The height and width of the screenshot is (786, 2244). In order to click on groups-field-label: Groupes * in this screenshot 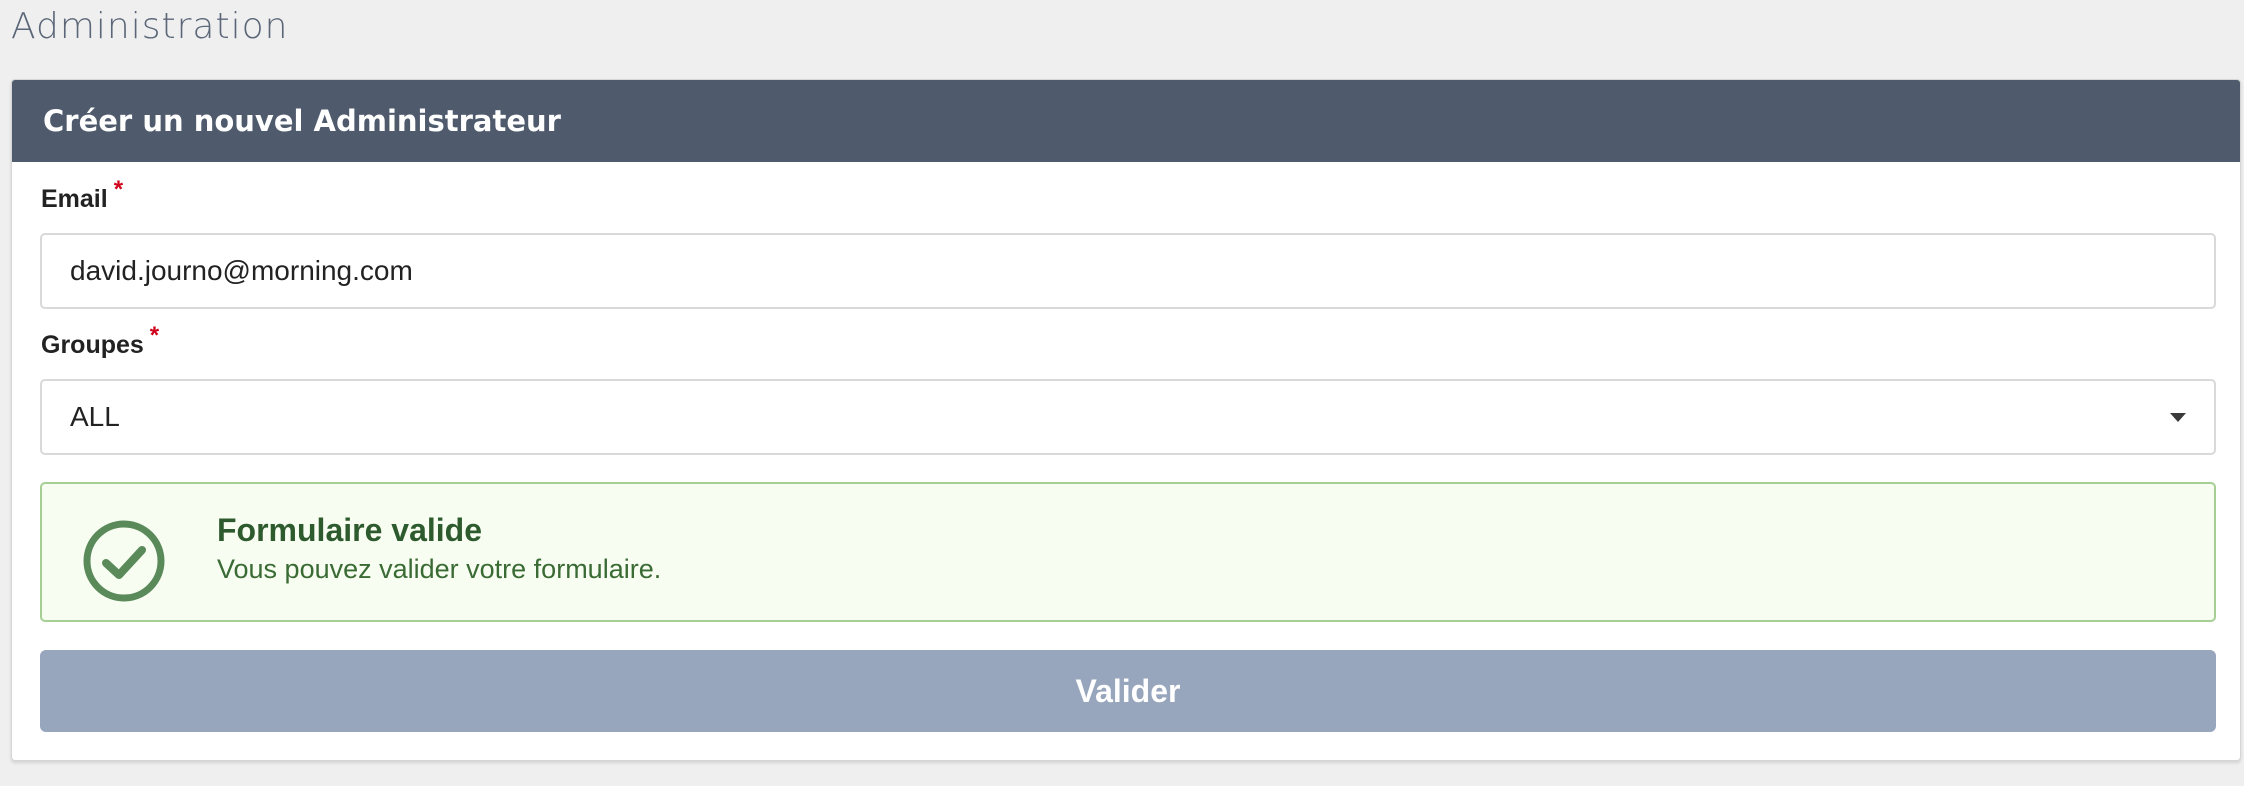, I will do `click(100, 341)`.